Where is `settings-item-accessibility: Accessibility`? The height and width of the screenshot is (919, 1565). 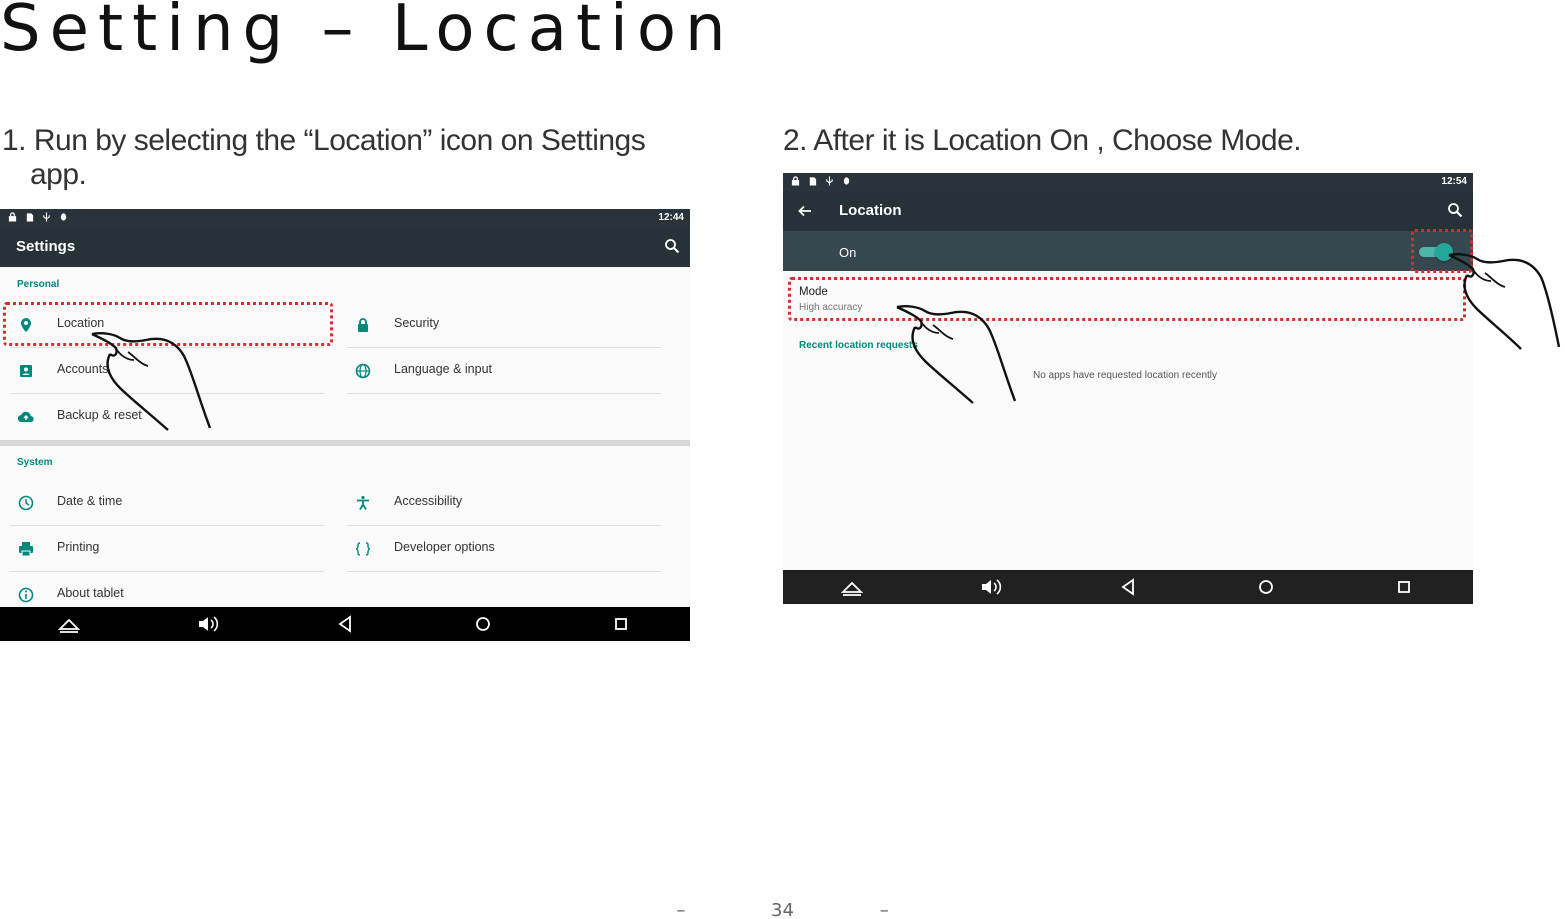
settings-item-accessibility: Accessibility is located at coordinates (499, 503).